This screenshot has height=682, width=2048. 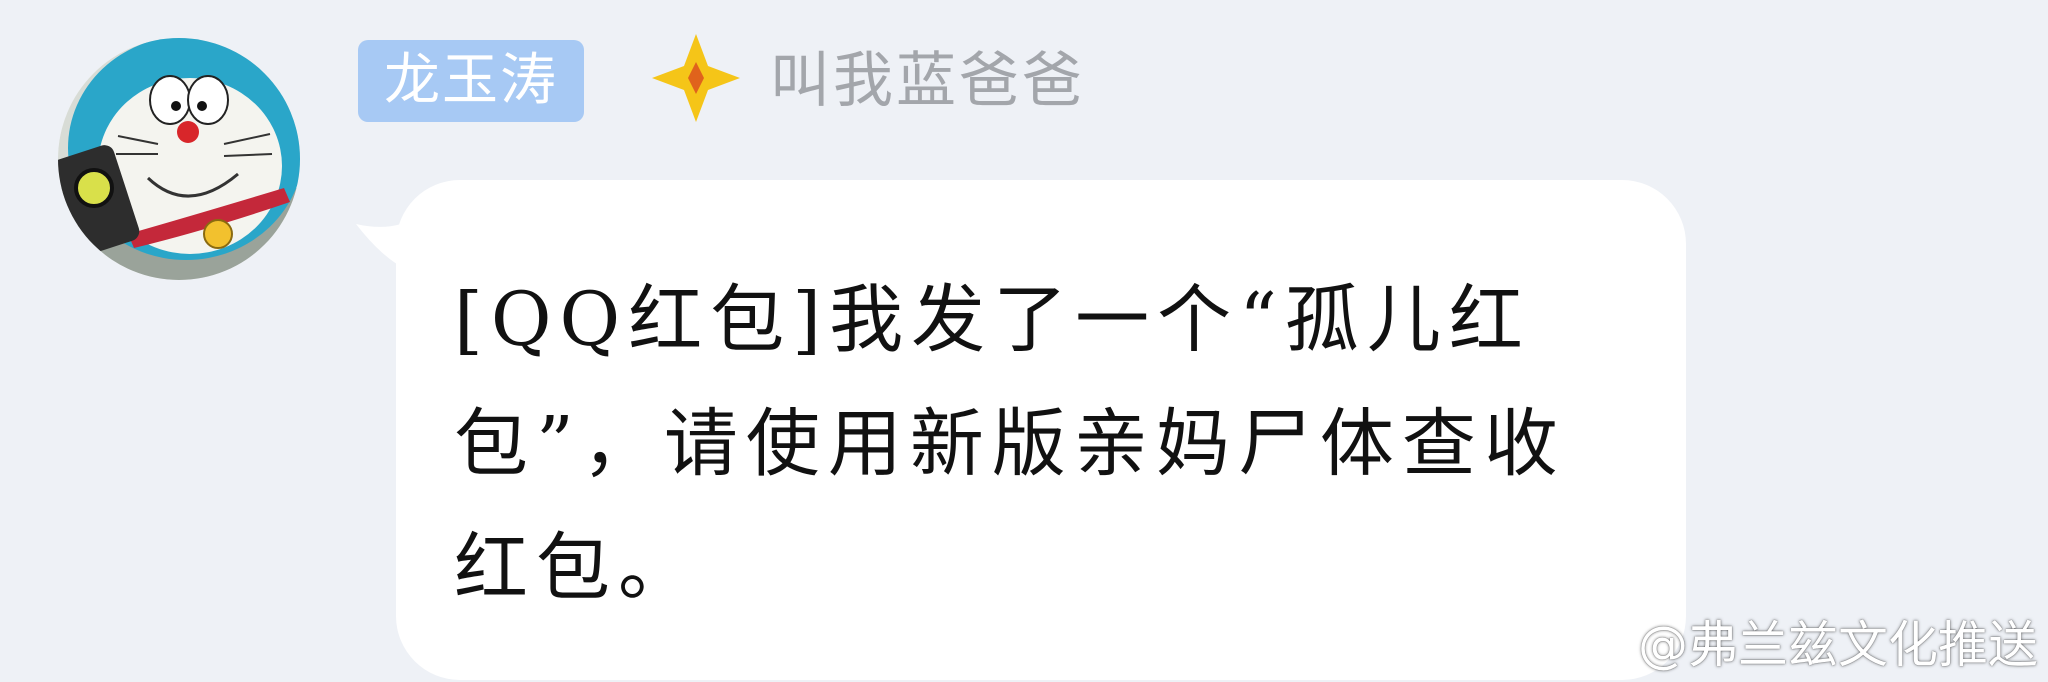 I want to click on sender-name-badge: 龙玉涛, so click(x=471, y=81).